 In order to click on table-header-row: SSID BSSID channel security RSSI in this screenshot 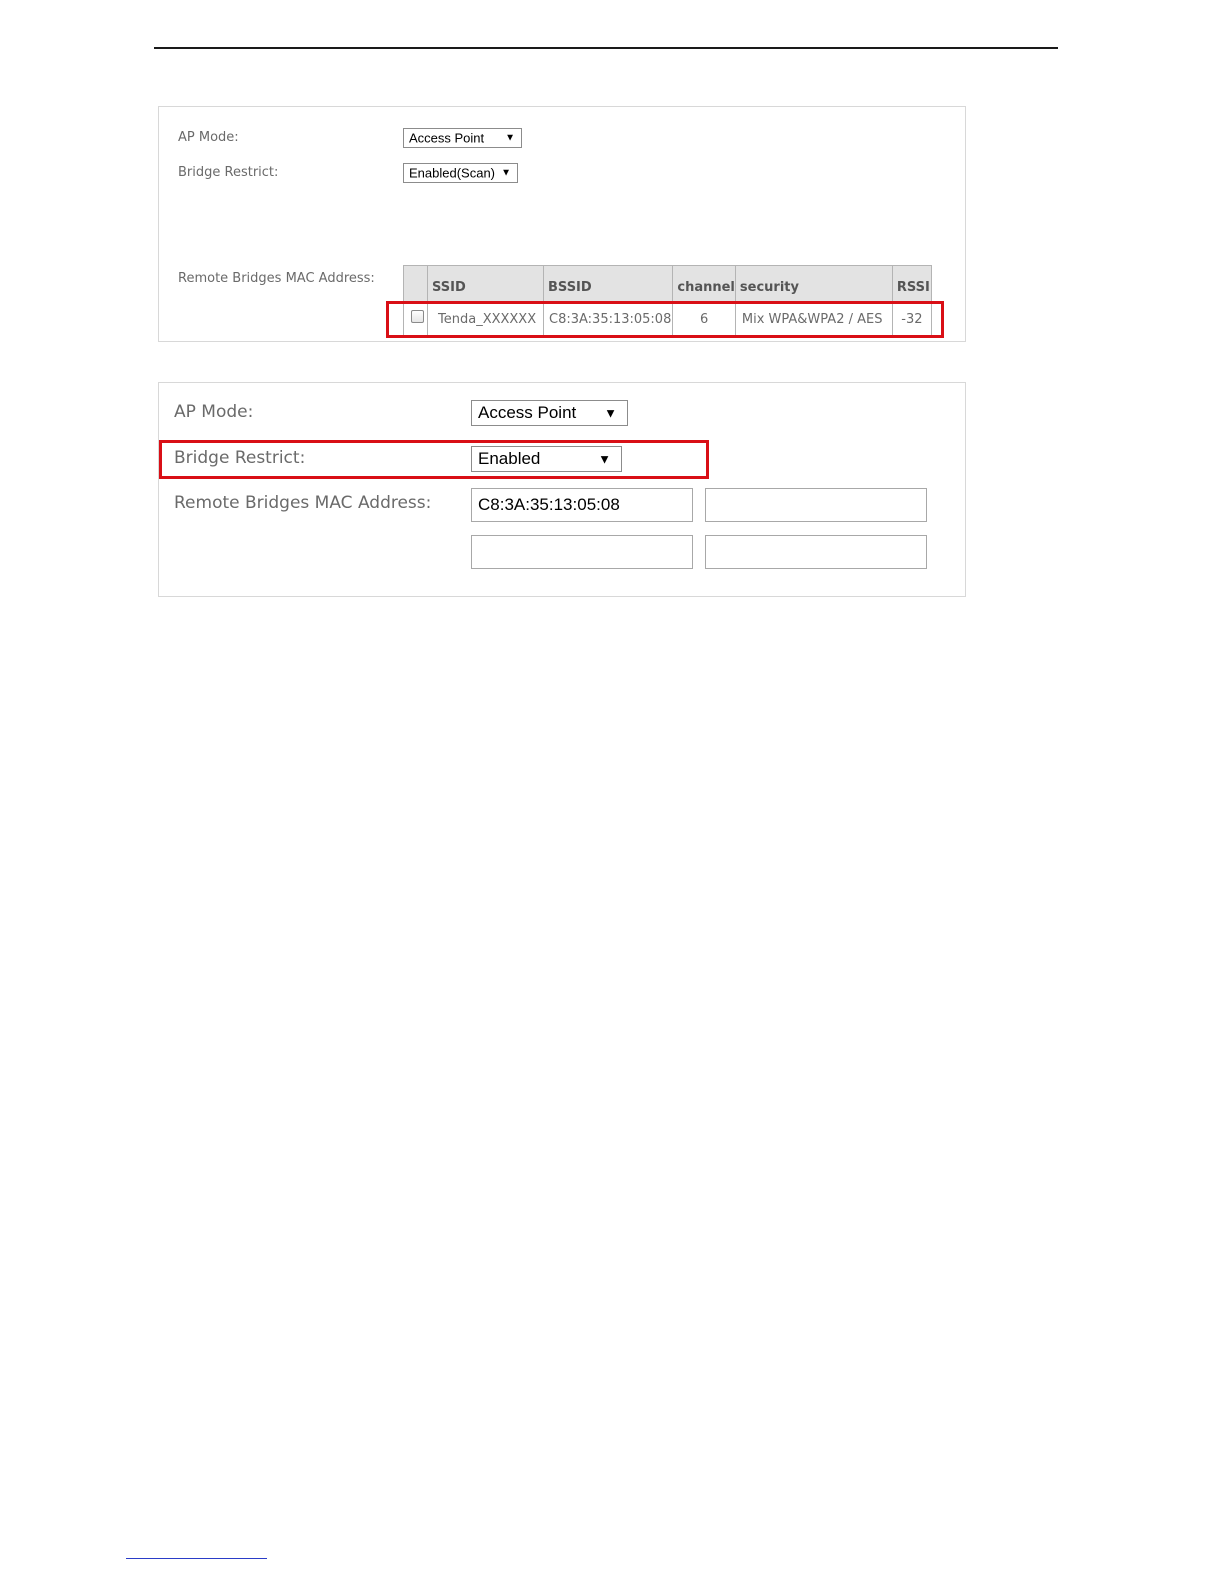, I will do `click(667, 283)`.